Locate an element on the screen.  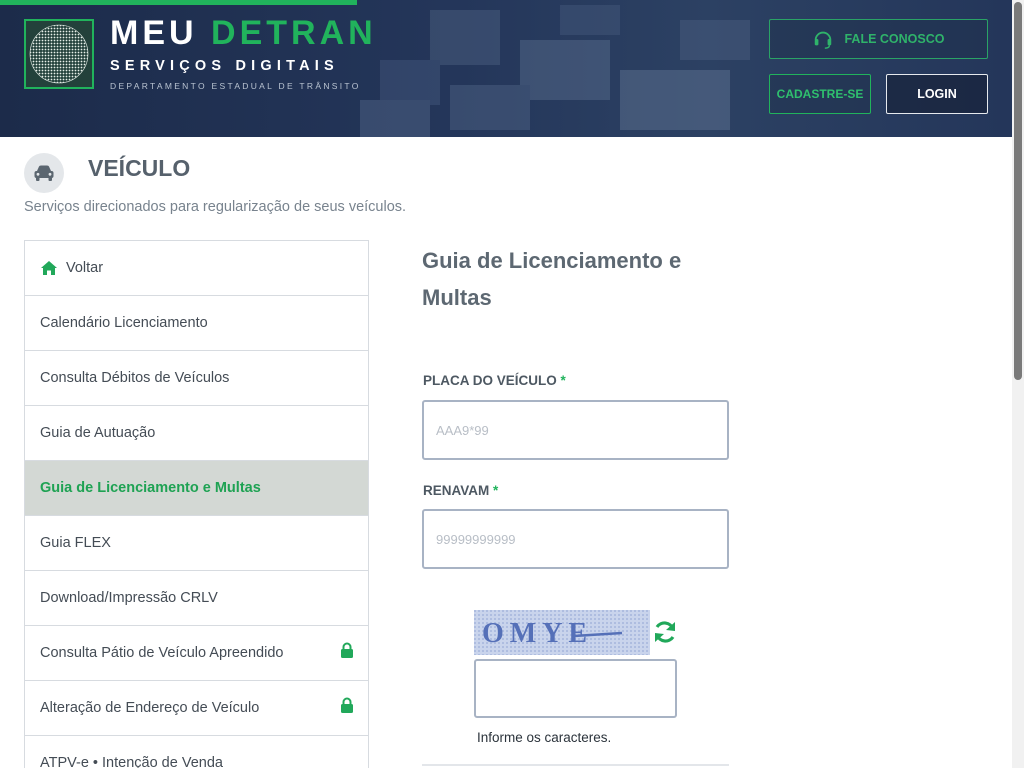
captcha-image: OMYE is located at coordinates (562, 632).